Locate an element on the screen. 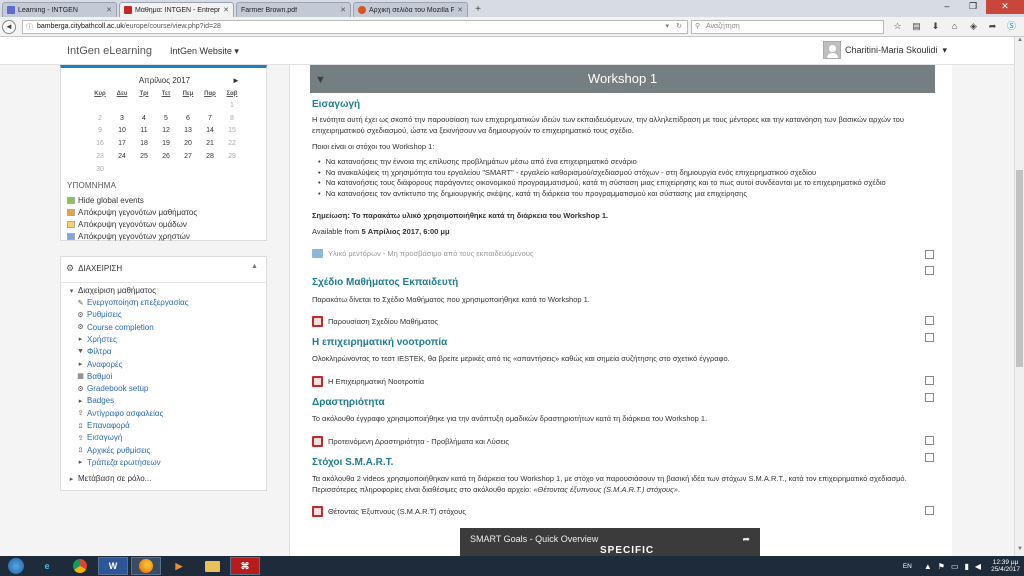 The height and width of the screenshot is (576, 1024). calendar-day: 8 is located at coordinates (232, 118).